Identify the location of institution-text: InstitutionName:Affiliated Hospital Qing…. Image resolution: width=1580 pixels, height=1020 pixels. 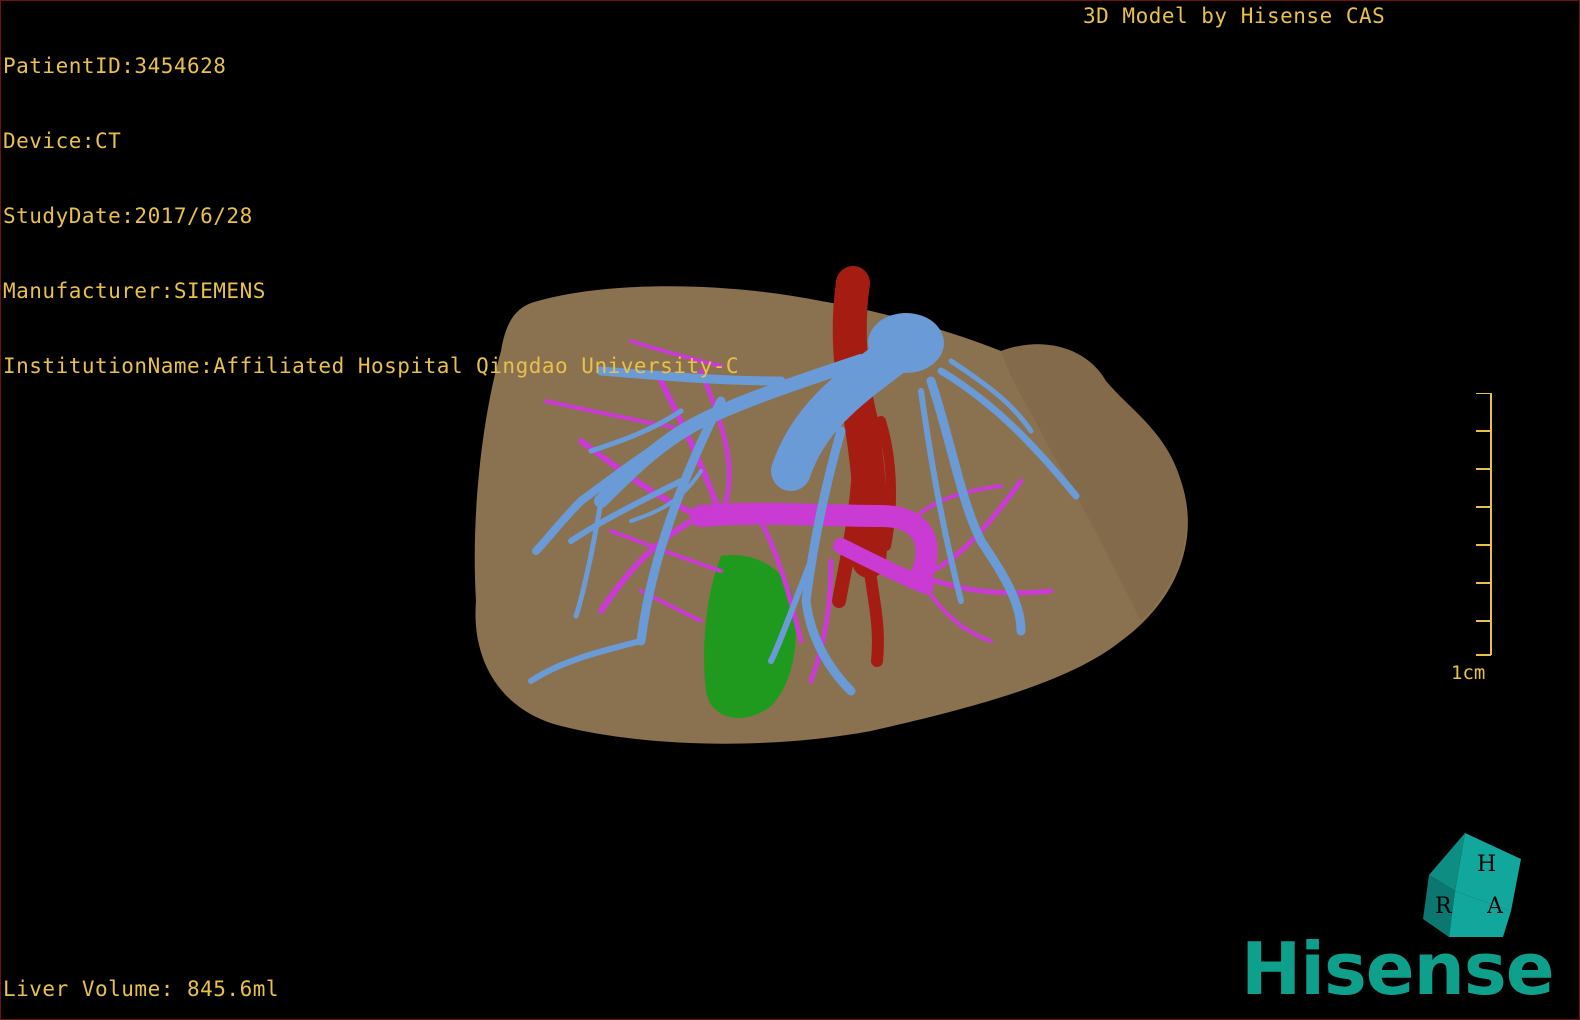
(371, 366).